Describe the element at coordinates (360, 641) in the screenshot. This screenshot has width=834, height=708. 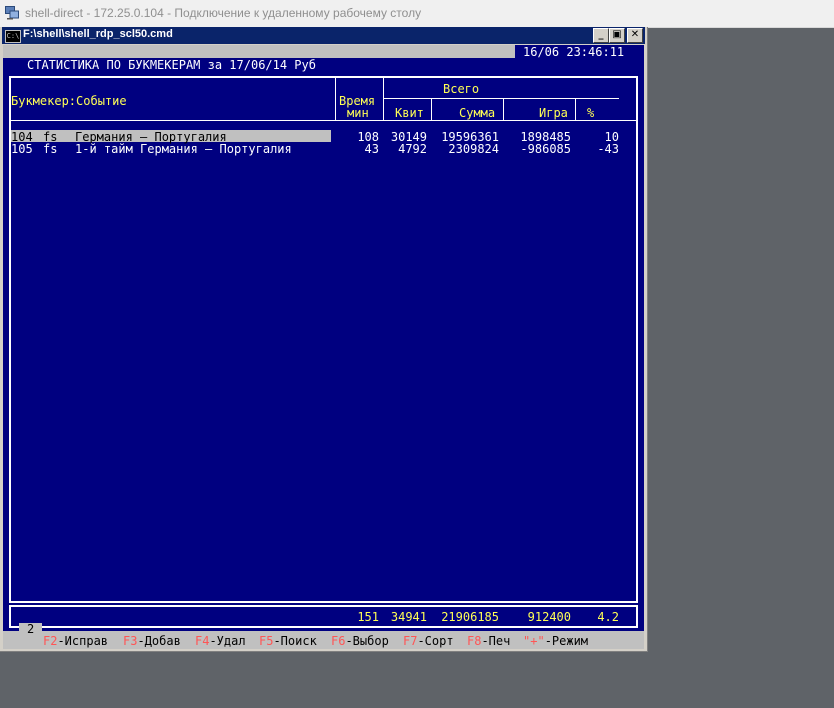
I see `fkey-f6: F6-Выбор` at that location.